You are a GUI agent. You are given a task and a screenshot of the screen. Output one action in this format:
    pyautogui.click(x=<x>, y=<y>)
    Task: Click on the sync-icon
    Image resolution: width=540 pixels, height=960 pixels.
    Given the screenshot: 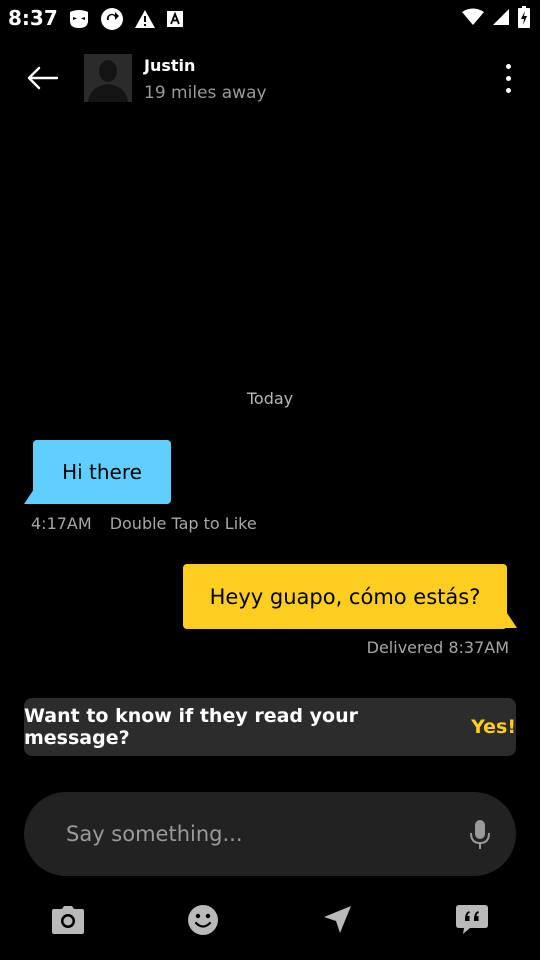 What is the action you would take?
    pyautogui.click(x=112, y=21)
    